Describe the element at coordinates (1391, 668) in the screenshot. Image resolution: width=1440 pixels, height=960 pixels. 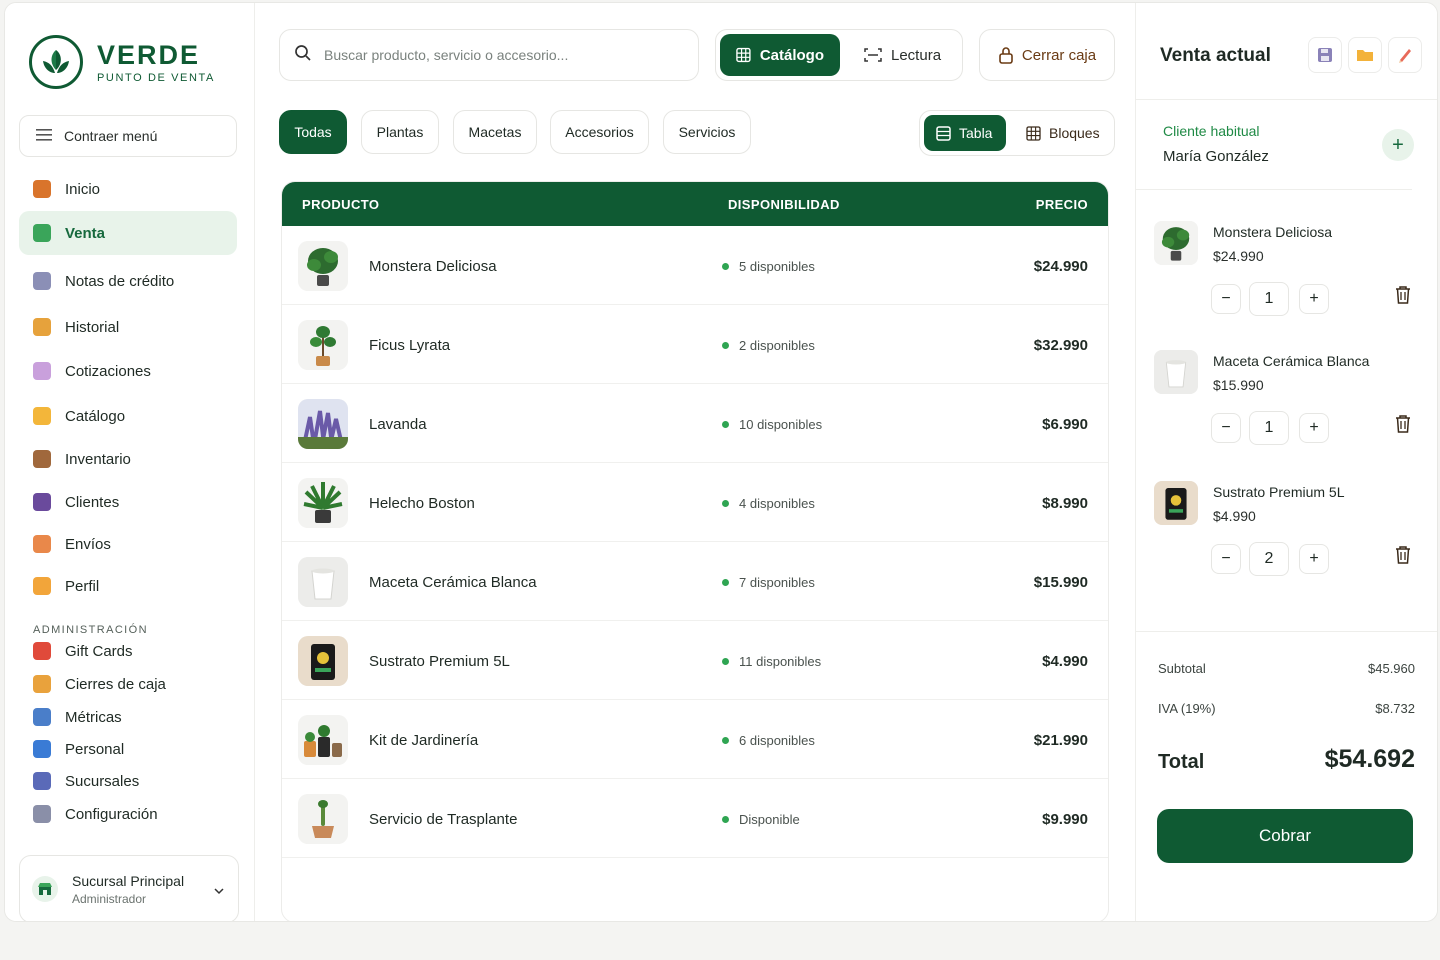
I see `subtotal-value: $45.960` at that location.